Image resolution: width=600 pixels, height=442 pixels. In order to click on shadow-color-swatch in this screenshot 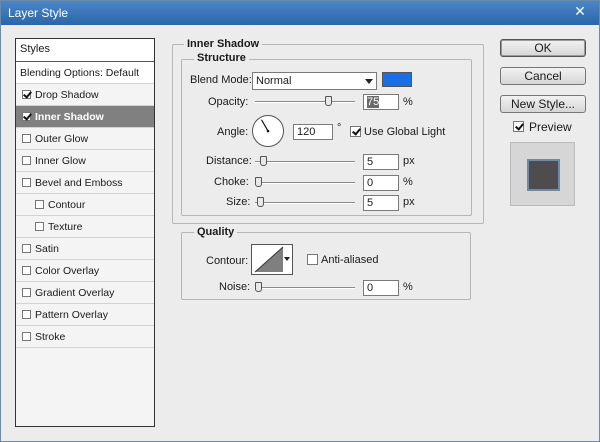, I will do `click(397, 79)`.